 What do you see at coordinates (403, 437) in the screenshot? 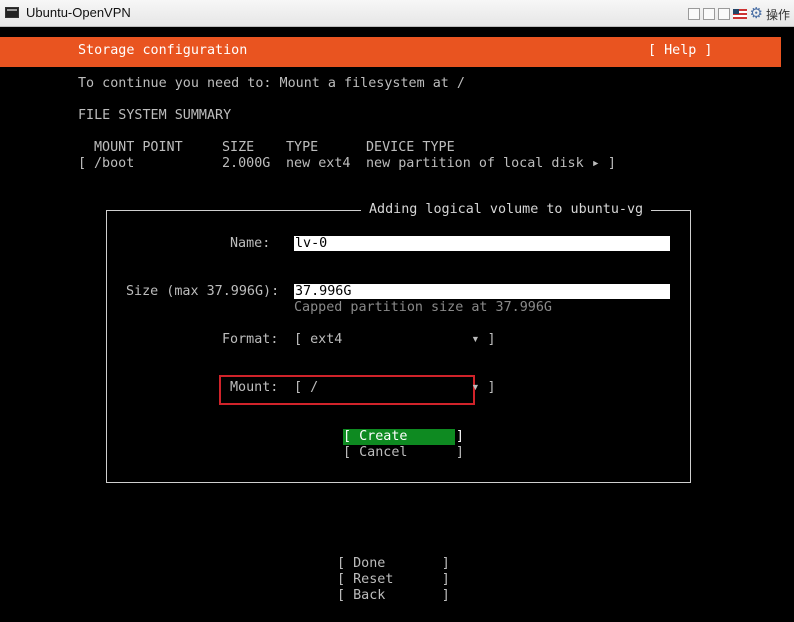
I see `create-button: [ Create ]` at bounding box center [403, 437].